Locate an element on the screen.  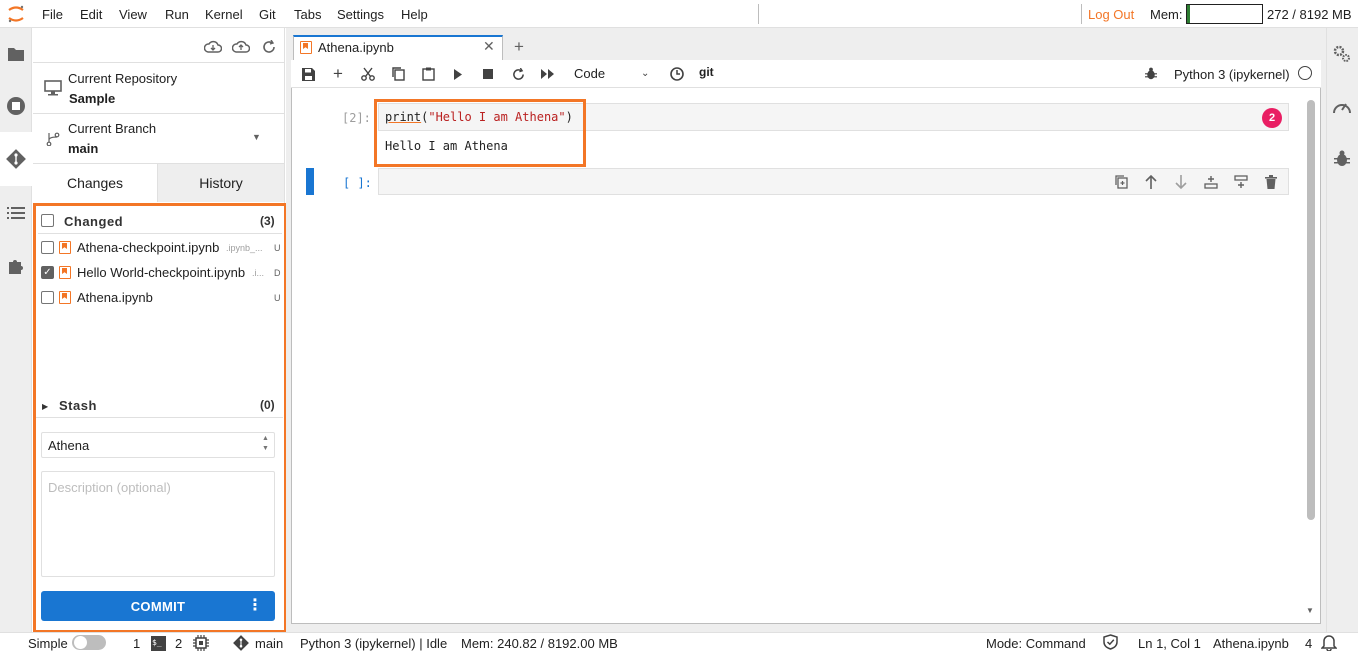
kernel-count: 2 is located at coordinates (178, 643).